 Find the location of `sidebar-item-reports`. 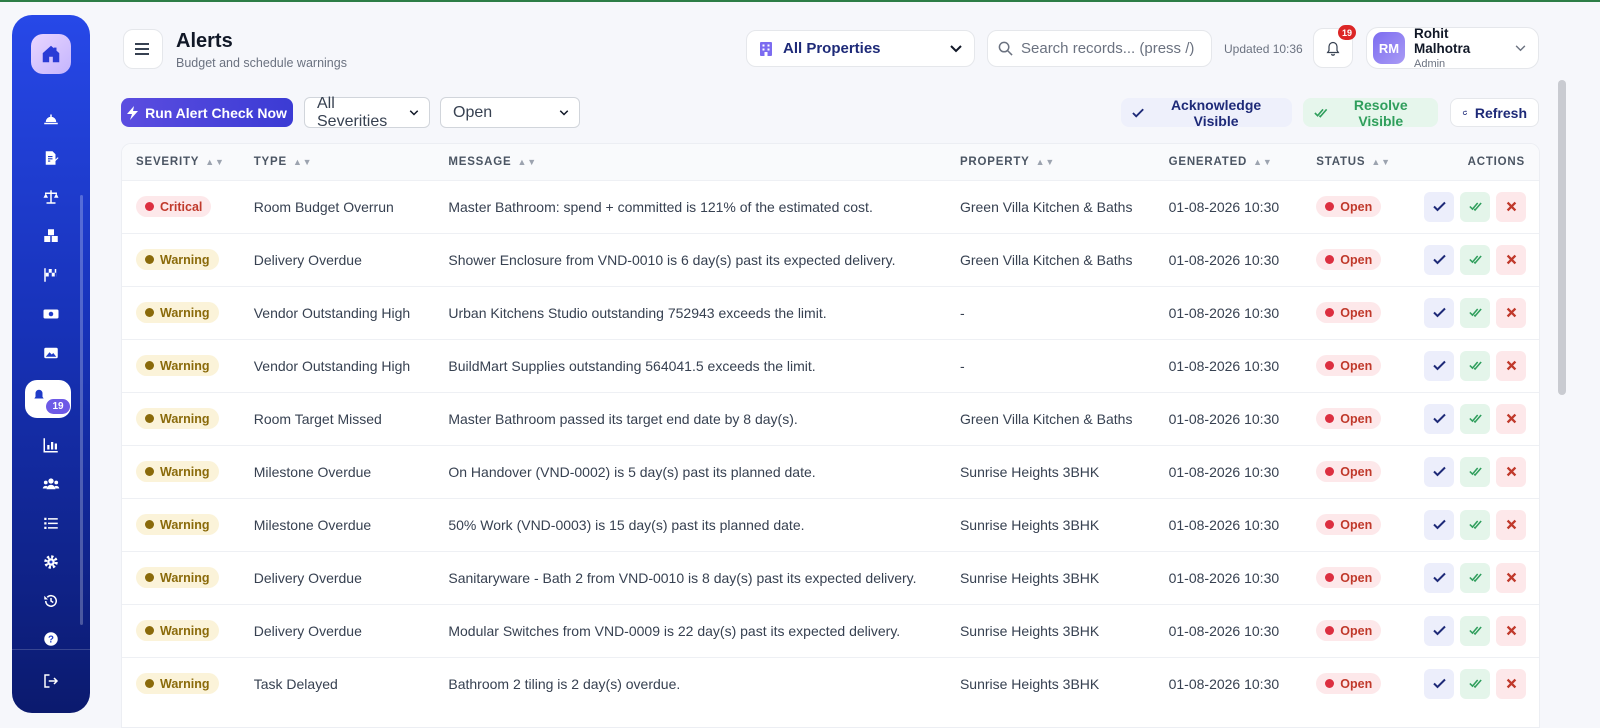

sidebar-item-reports is located at coordinates (51, 445).